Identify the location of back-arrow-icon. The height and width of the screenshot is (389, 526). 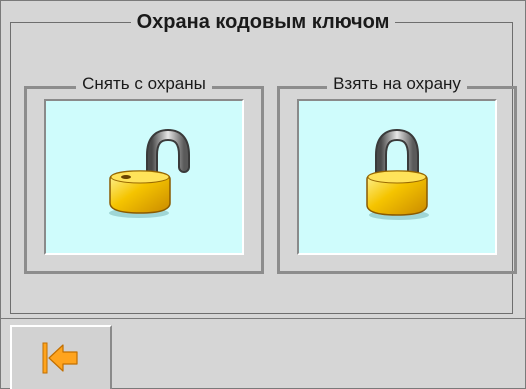
(60, 358).